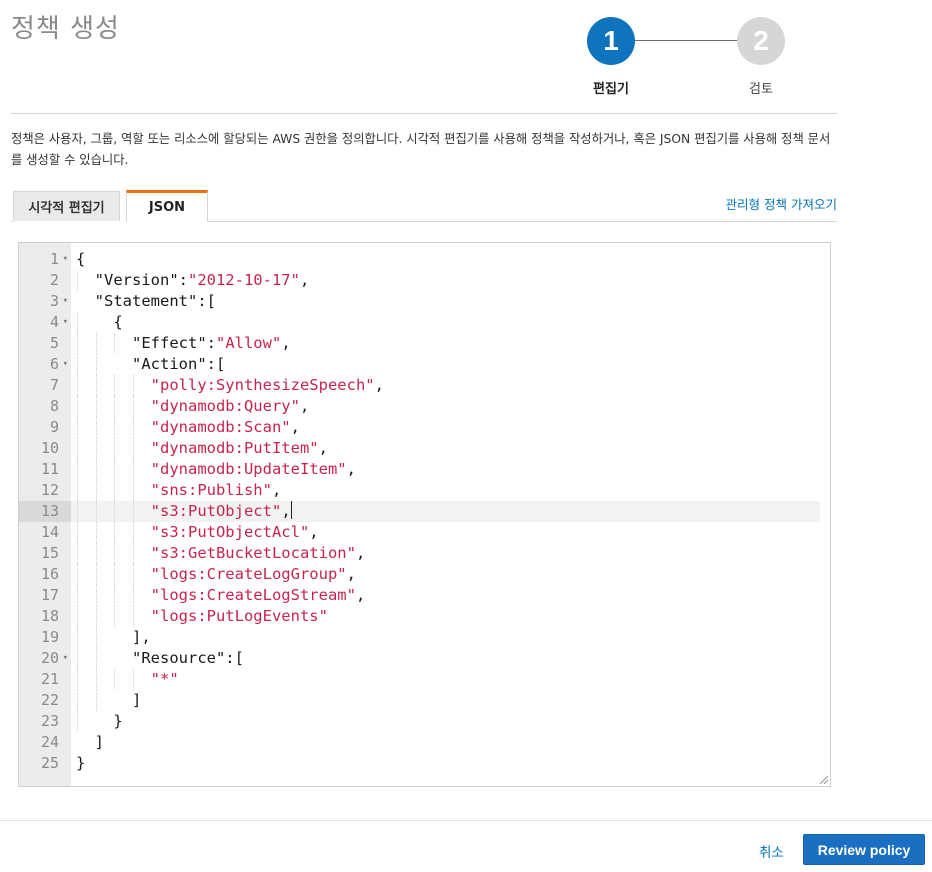 This screenshot has height=872, width=932. What do you see at coordinates (216, 574) in the screenshot?
I see `code-text: "logs:CreateLogGroup",` at bounding box center [216, 574].